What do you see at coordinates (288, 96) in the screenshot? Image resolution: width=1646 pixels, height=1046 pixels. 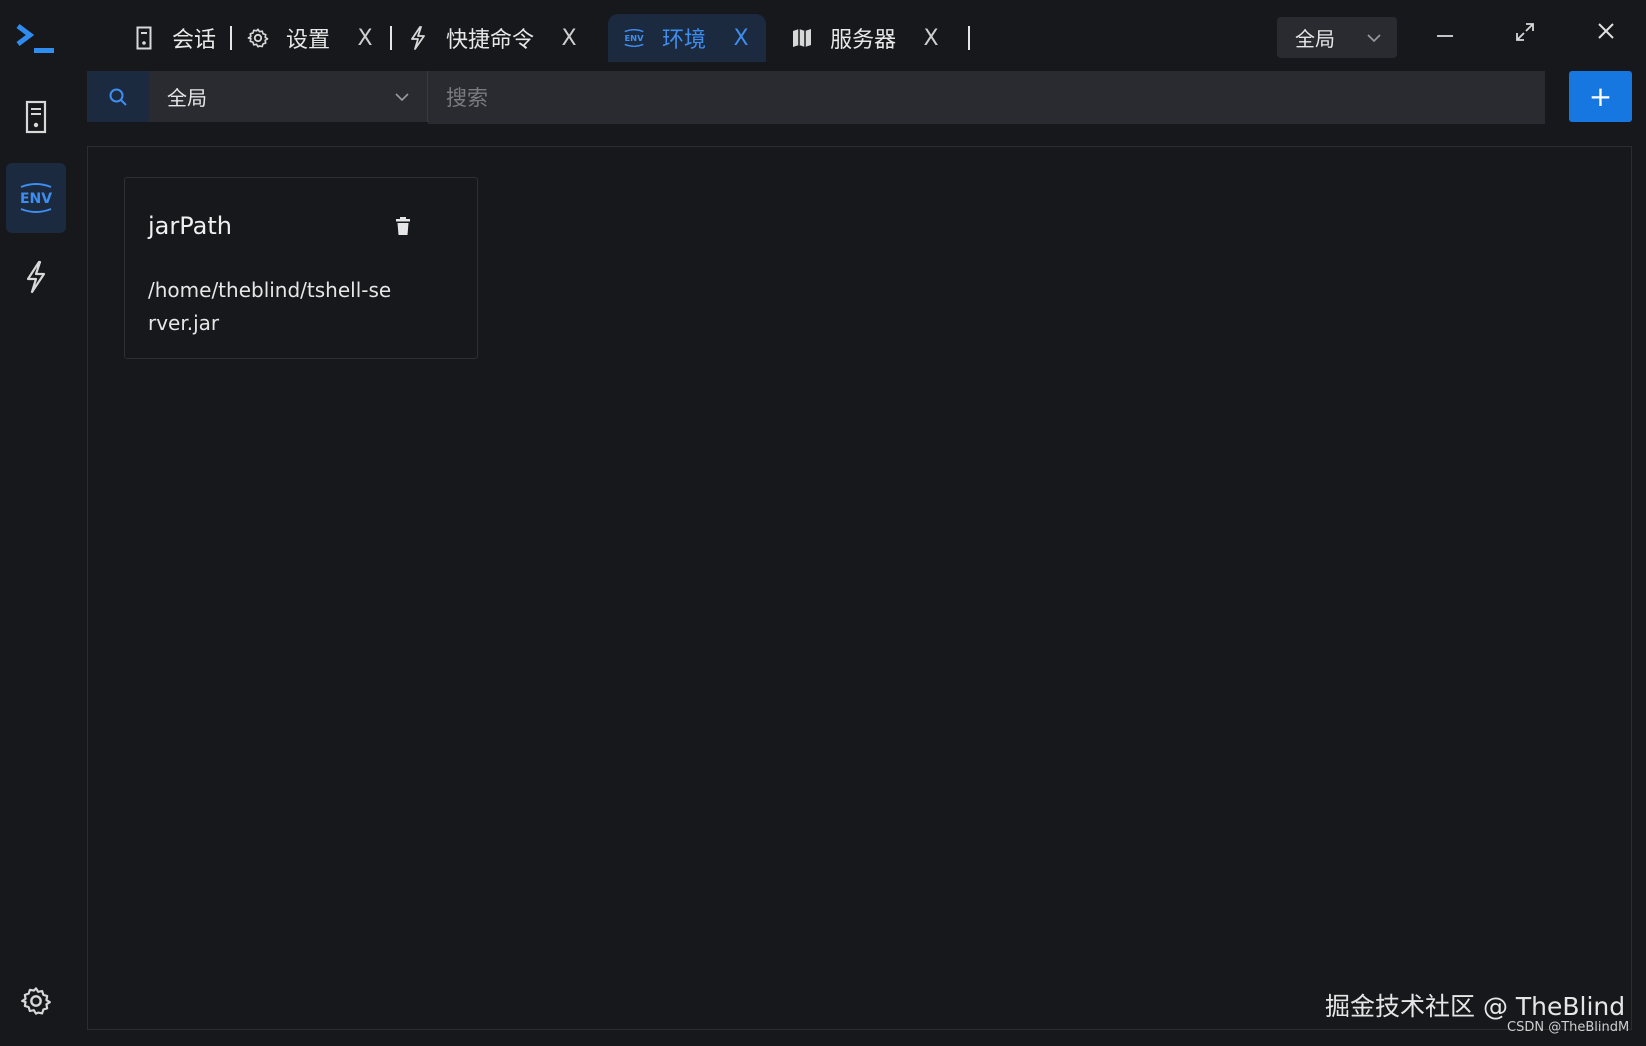 I see `scope-filter-select: 全局` at bounding box center [288, 96].